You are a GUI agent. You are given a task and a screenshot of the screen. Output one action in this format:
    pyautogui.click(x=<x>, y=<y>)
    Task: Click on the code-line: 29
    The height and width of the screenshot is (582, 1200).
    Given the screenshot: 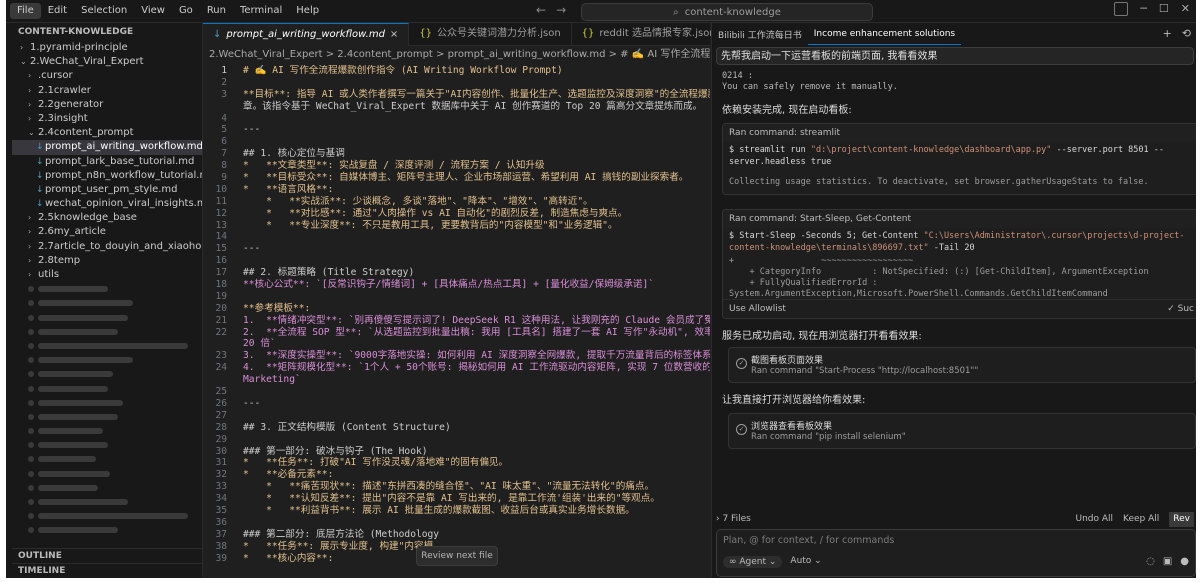 What is the action you would take?
    pyautogui.click(x=456, y=440)
    